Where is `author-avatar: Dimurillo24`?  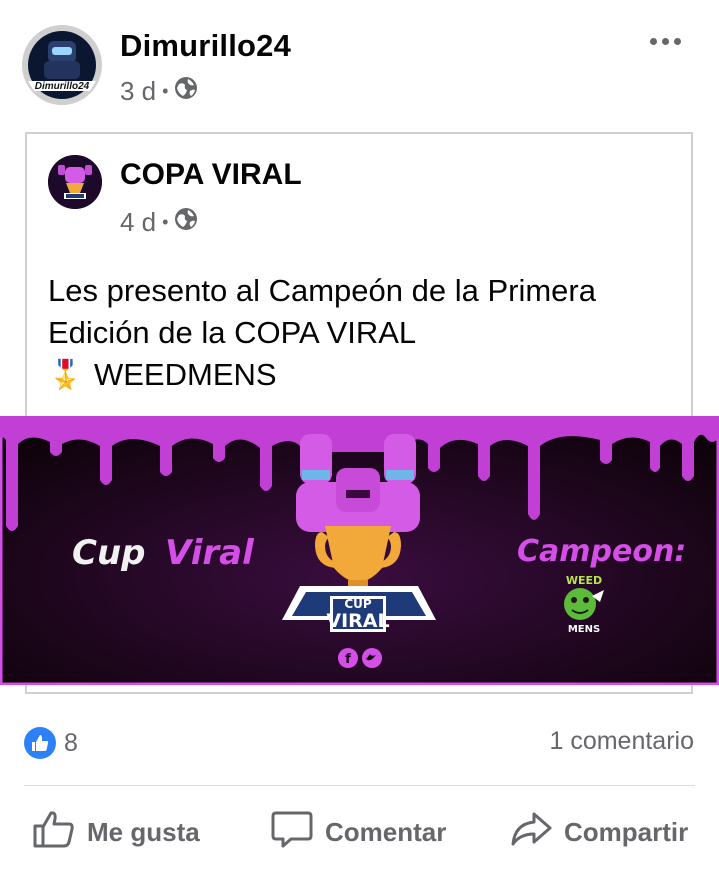 author-avatar: Dimurillo24 is located at coordinates (62, 65).